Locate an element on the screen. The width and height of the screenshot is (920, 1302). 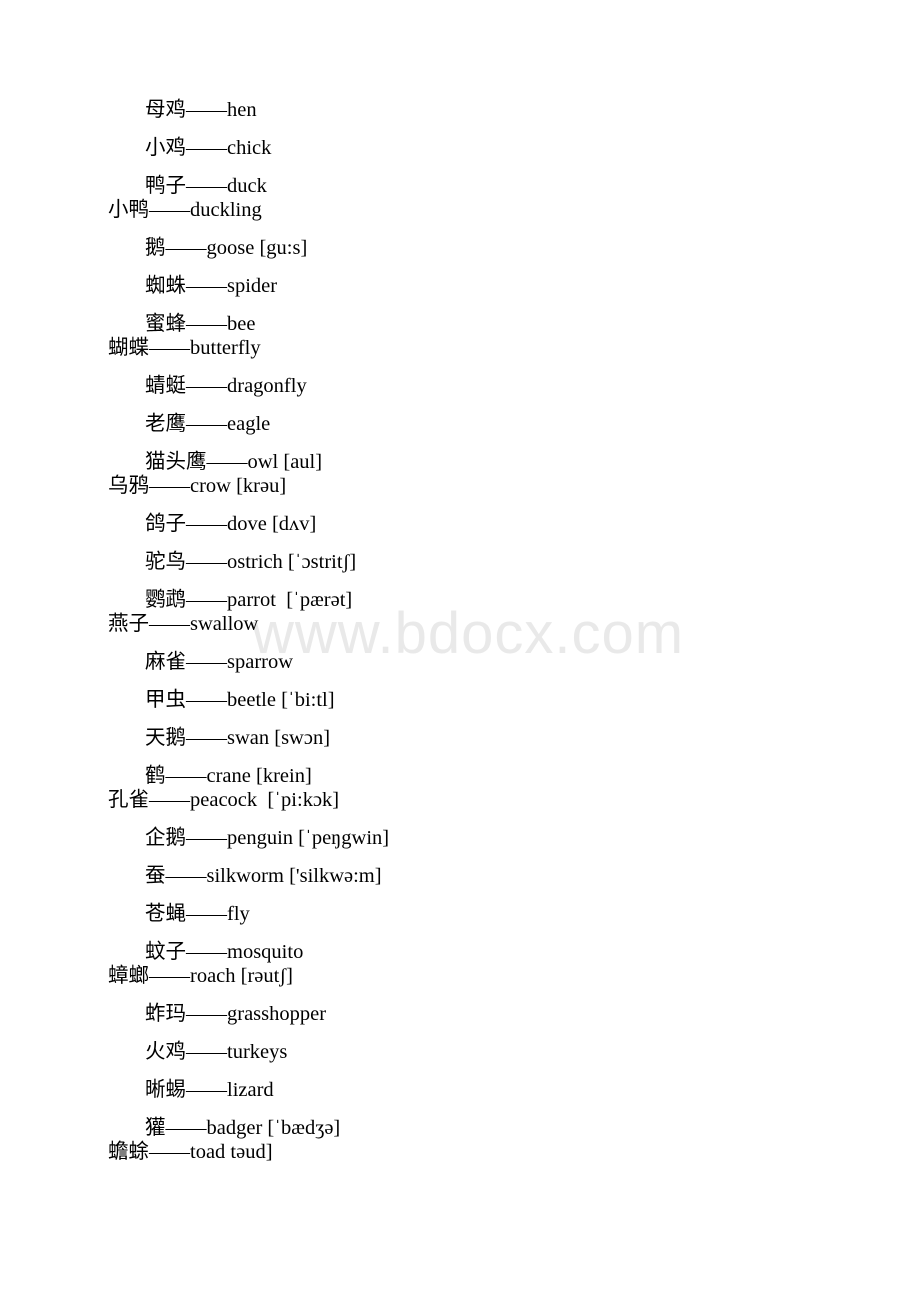
entry-line-primary: 獾——badger [ˈbædʒə] is located at coordinates (243, 1128).